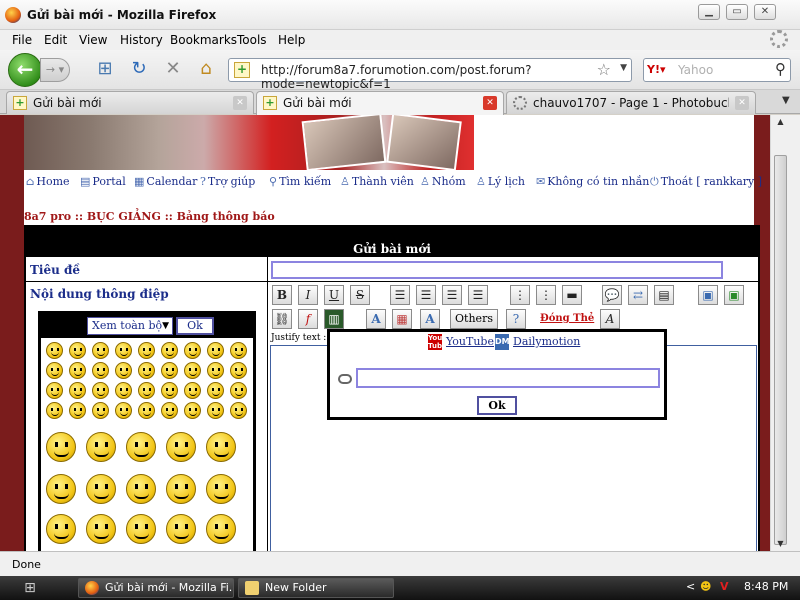 The image size is (800, 600). Describe the element at coordinates (227, 181) in the screenshot. I see `nav-help: ? Trợ giúp` at that location.